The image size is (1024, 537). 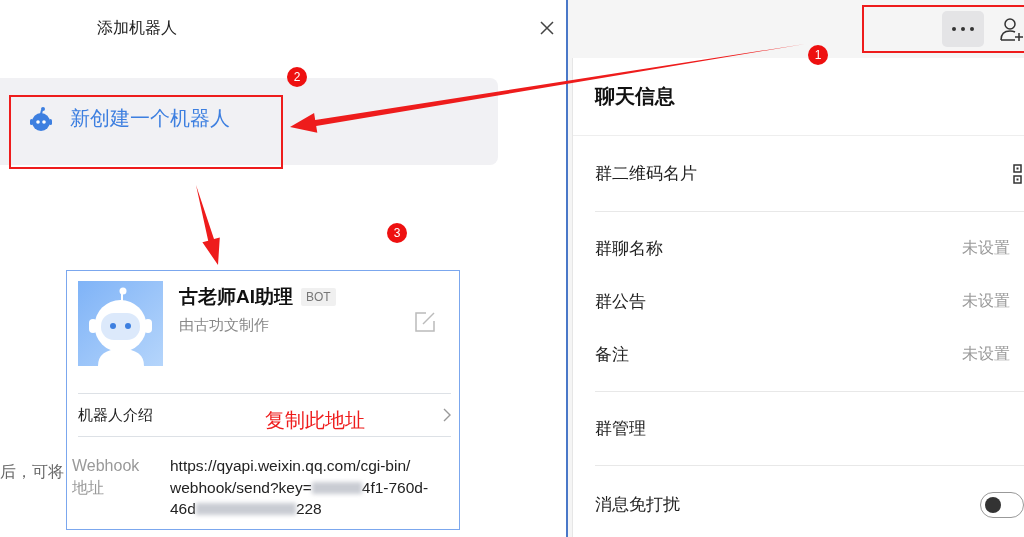 I want to click on panel-title: 聊天信息, so click(x=635, y=96).